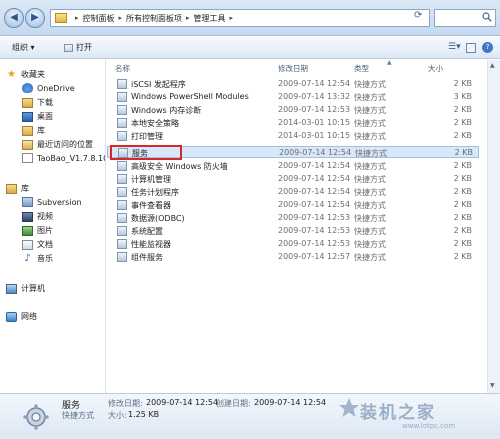  I want to click on desktop-icon, so click(27, 116).